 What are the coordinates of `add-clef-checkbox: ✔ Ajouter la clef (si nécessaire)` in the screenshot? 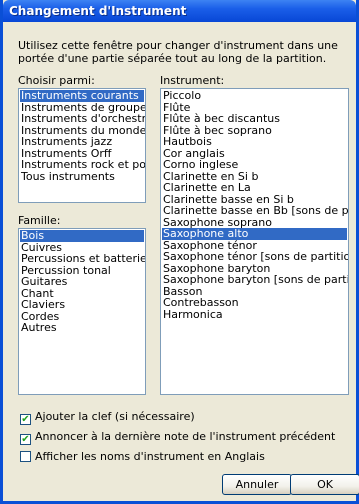 It's located at (107, 417).